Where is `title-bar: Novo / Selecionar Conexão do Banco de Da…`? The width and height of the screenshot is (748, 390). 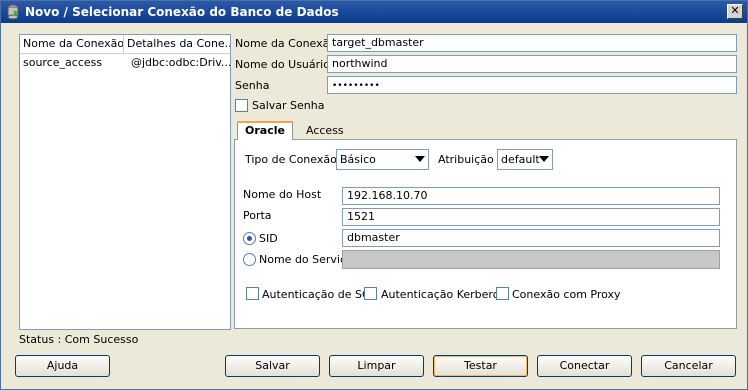
title-bar: Novo / Selecionar Conexão do Banco de Da… is located at coordinates (374, 12).